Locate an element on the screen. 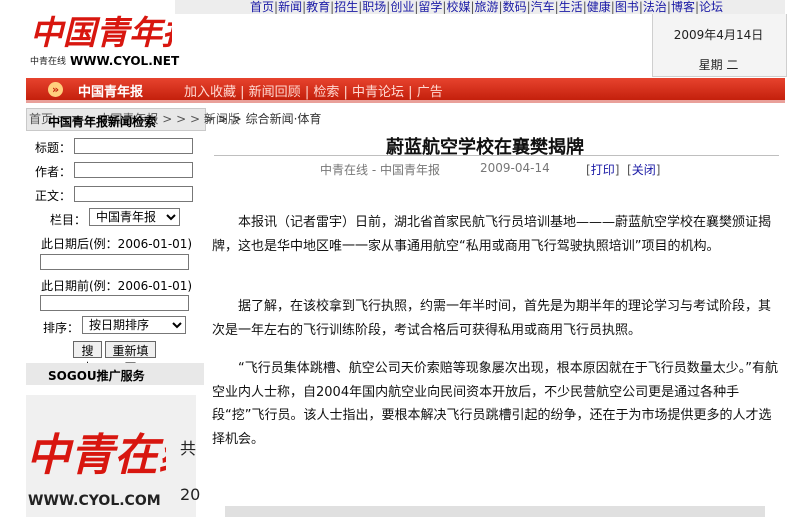  author-label: 作者： is located at coordinates (53, 172).